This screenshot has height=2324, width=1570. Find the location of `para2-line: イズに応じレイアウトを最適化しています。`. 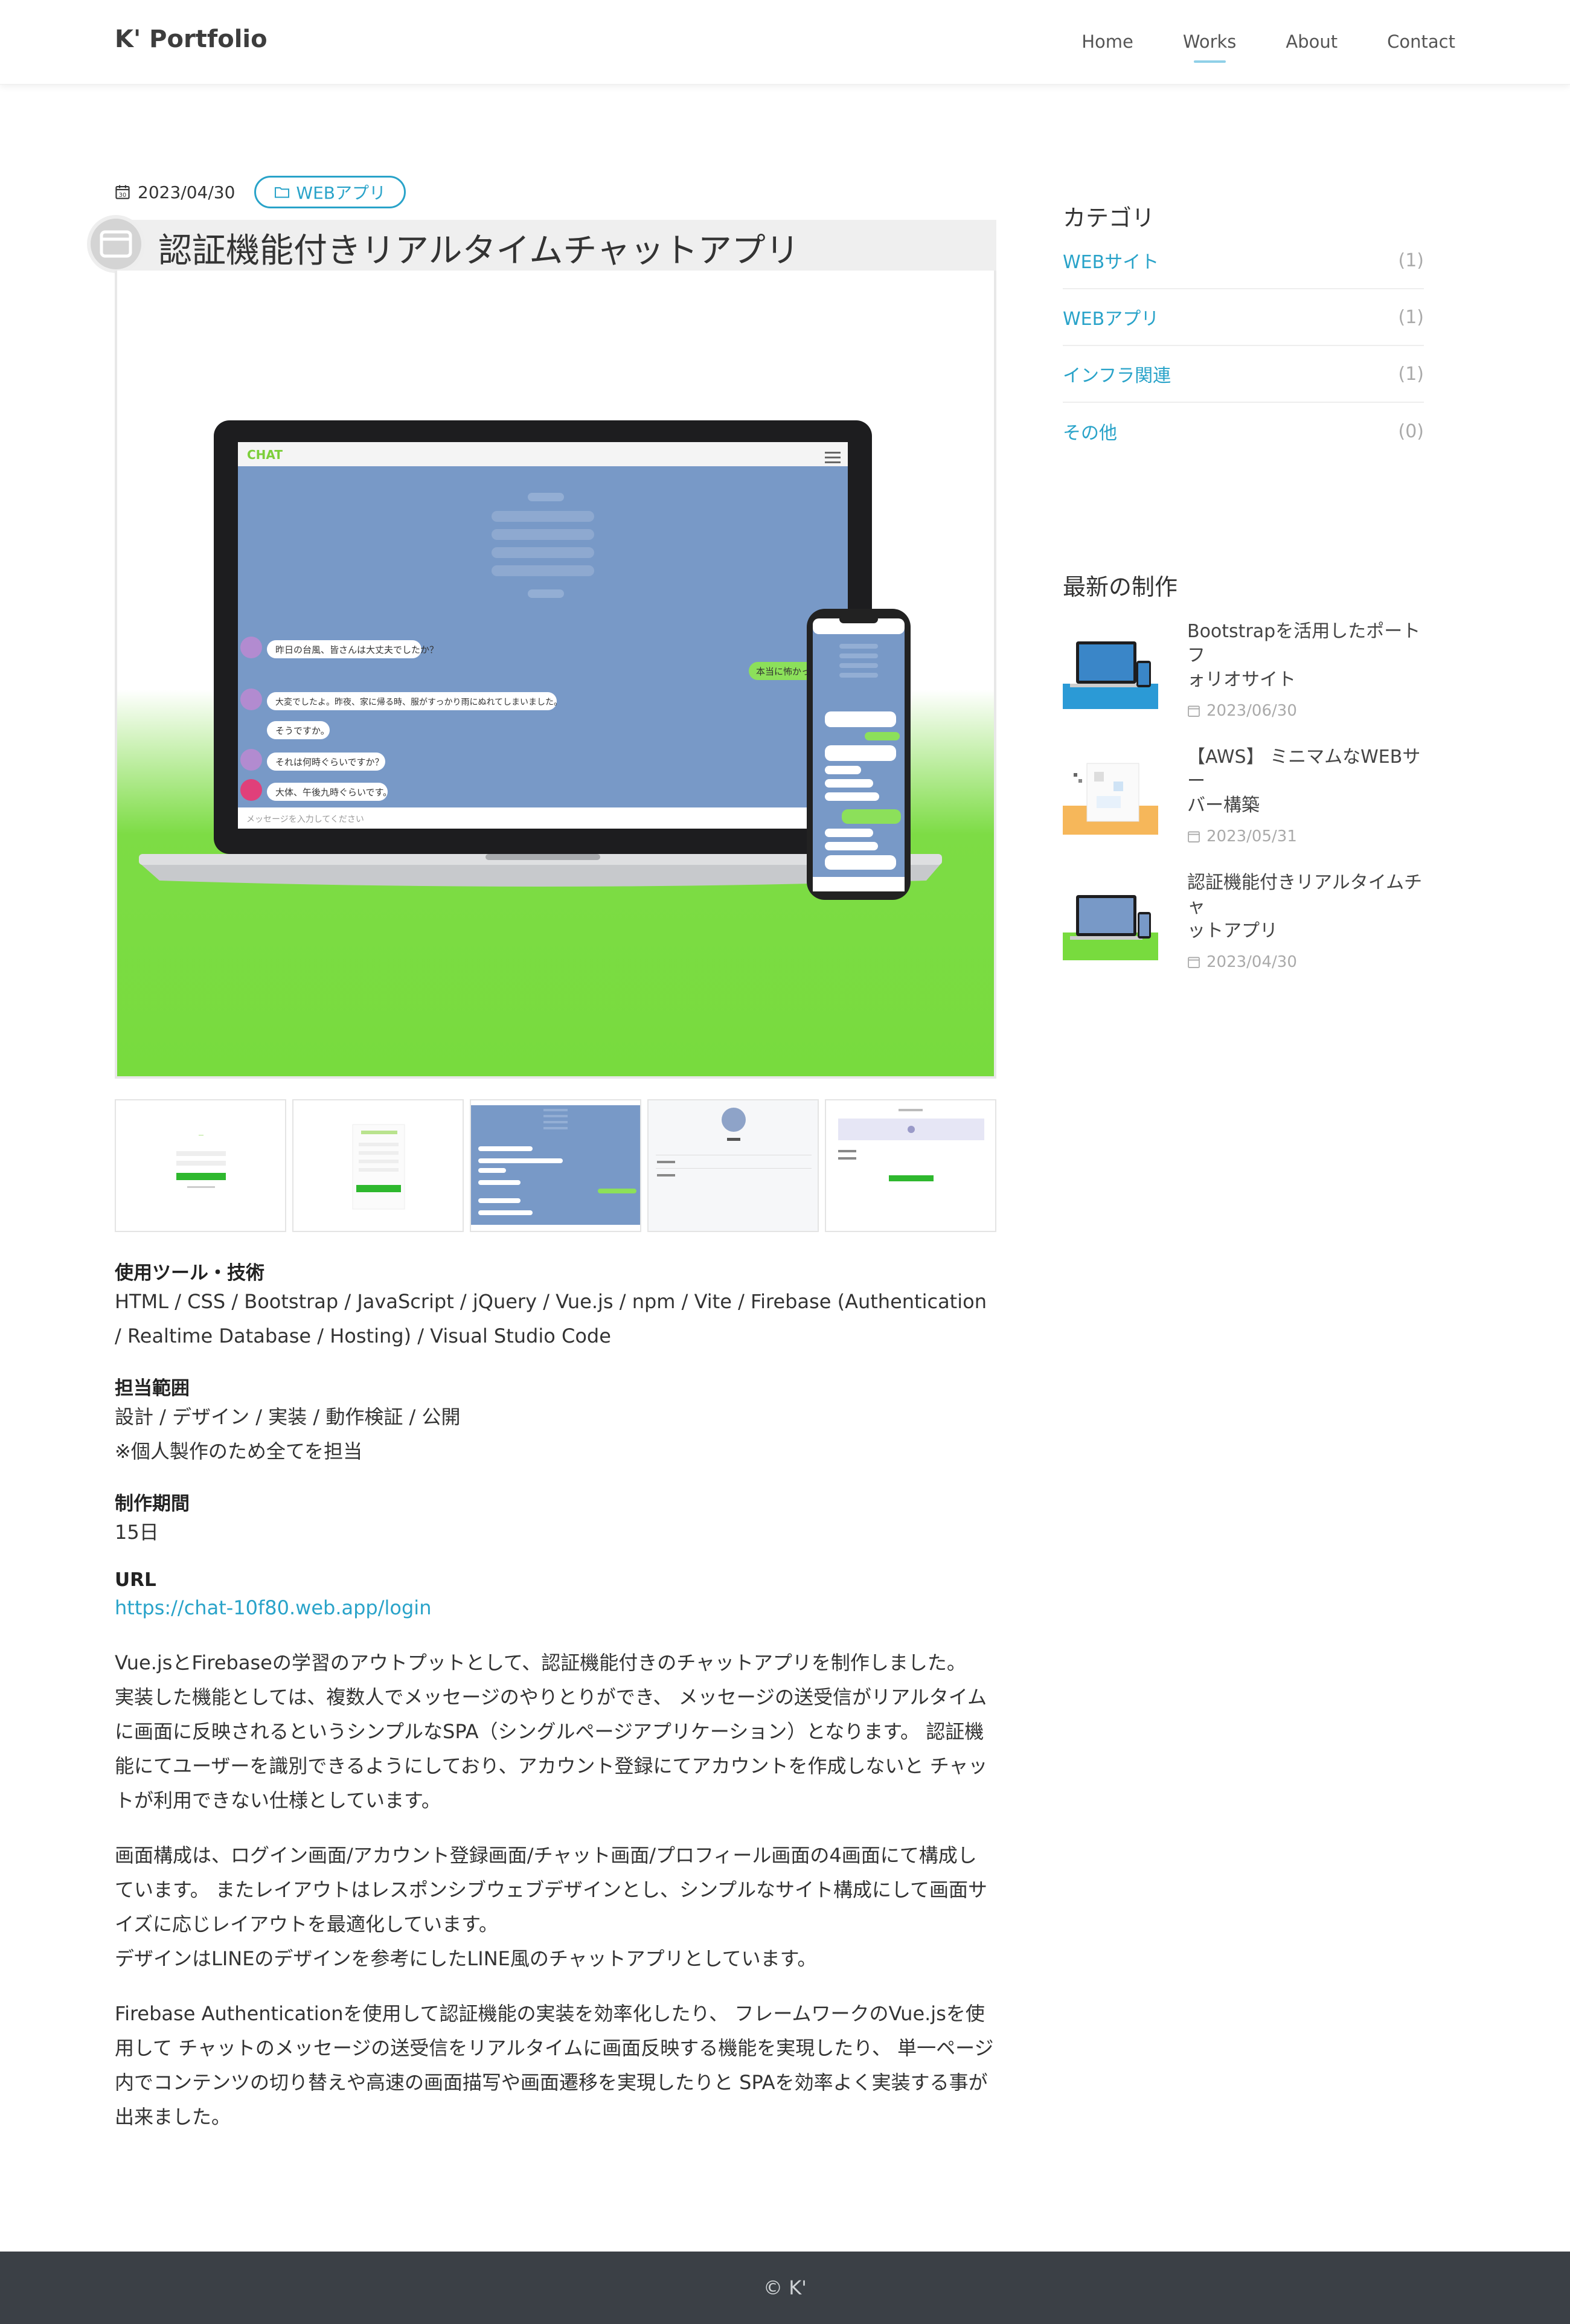

para2-line: イズに応じレイアウトを最適化しています。 is located at coordinates (306, 1924).